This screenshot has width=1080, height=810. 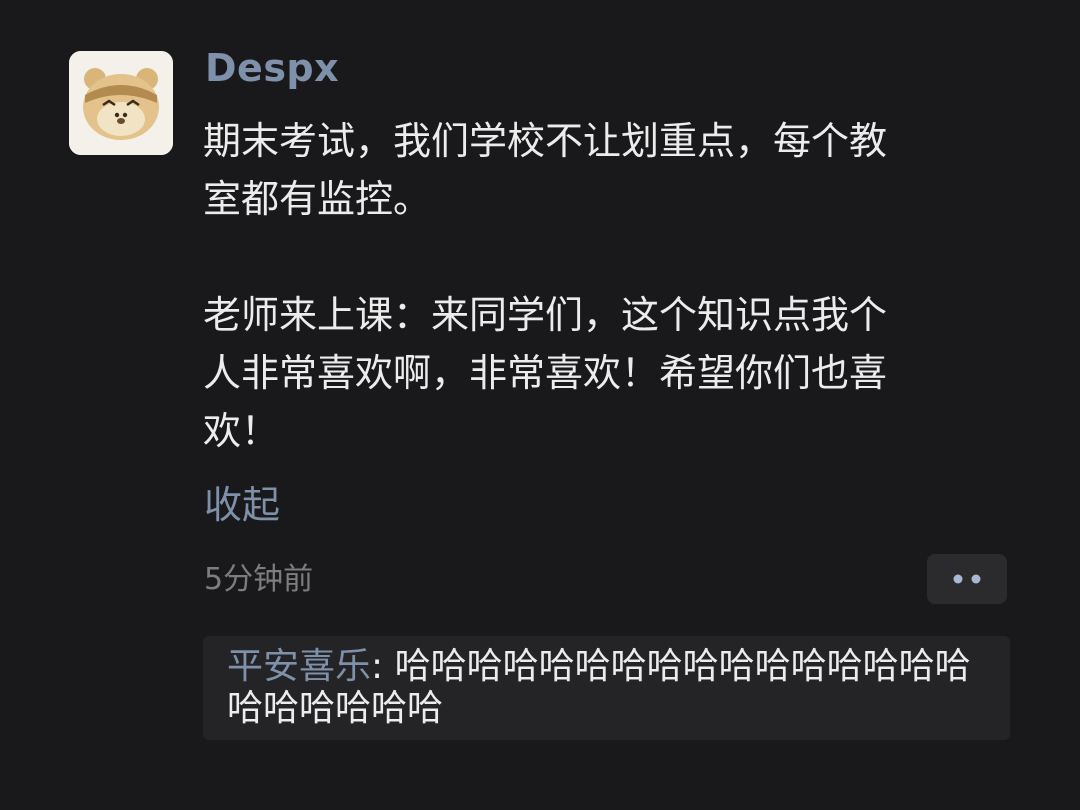 What do you see at coordinates (259, 579) in the screenshot?
I see `post-timestamp: 5分钟前` at bounding box center [259, 579].